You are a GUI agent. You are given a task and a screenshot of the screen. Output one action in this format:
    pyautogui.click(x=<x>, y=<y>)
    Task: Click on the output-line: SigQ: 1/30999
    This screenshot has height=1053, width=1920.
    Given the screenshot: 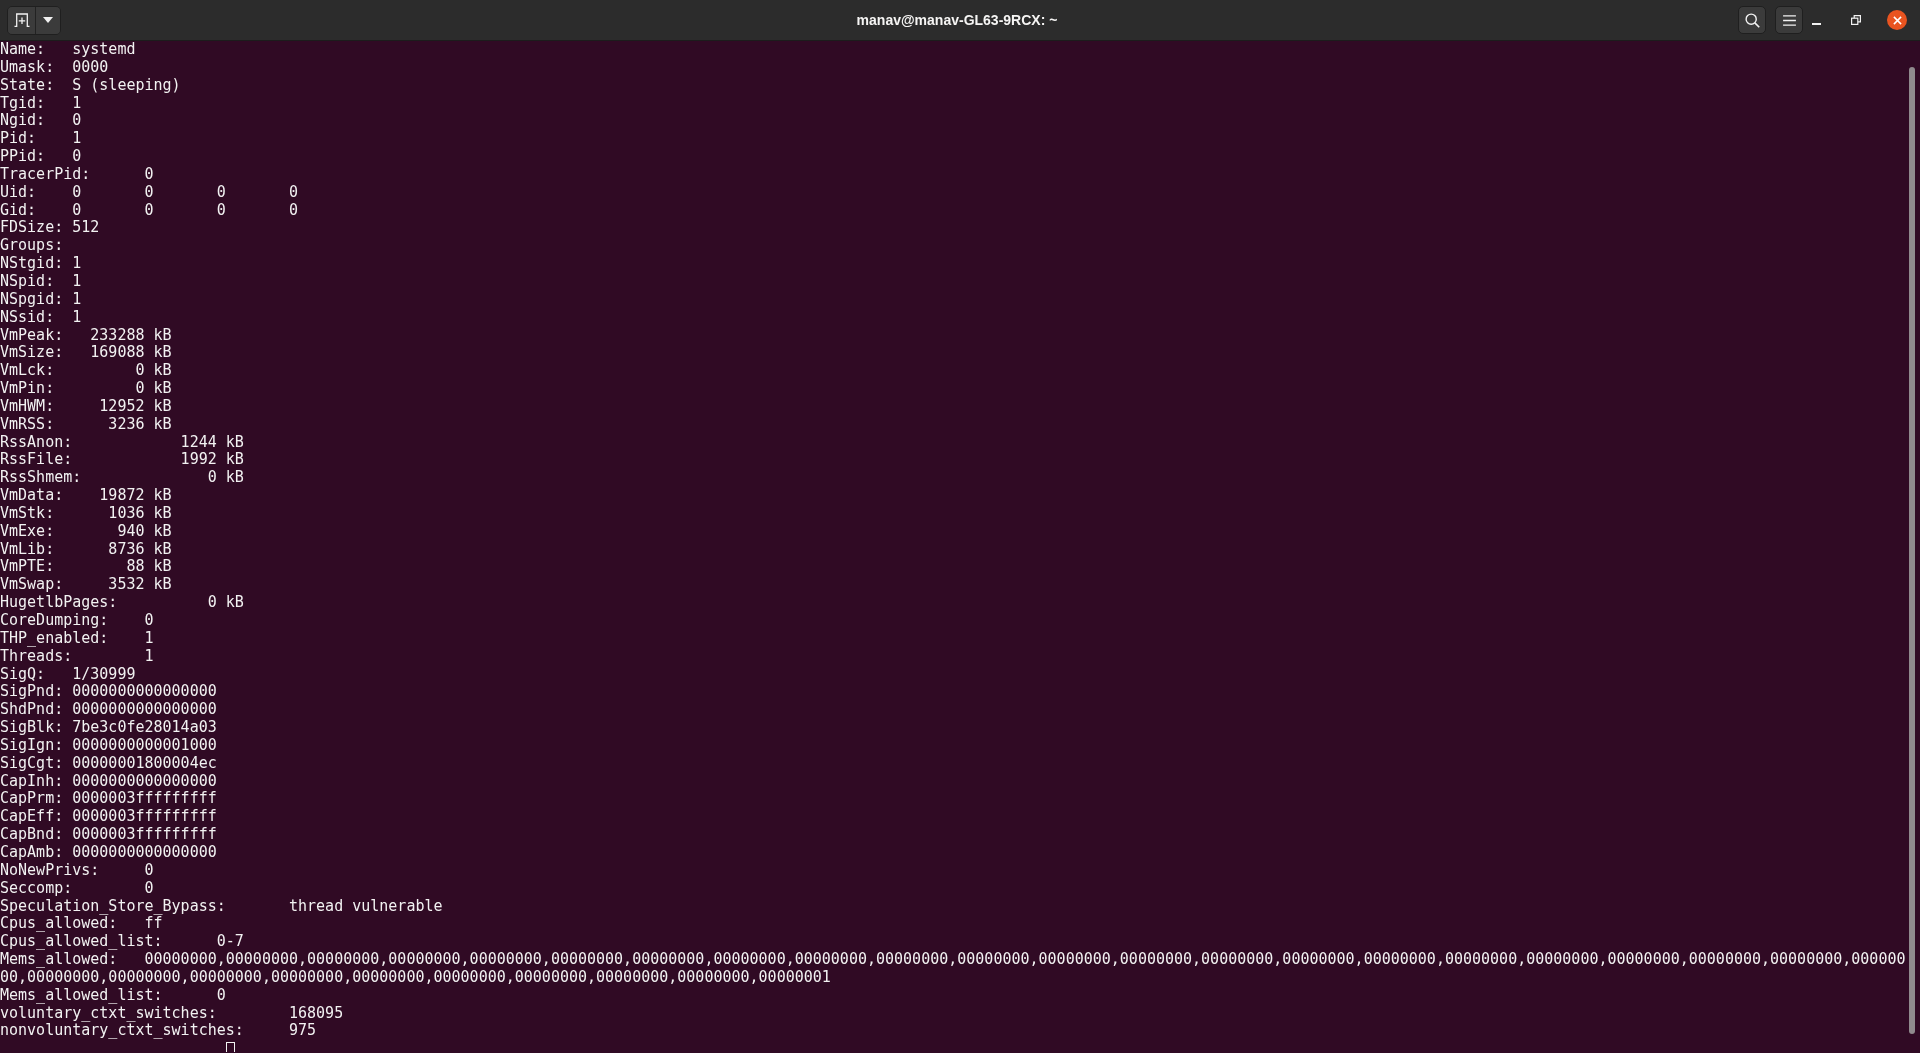 What is the action you would take?
    pyautogui.click(x=68, y=674)
    